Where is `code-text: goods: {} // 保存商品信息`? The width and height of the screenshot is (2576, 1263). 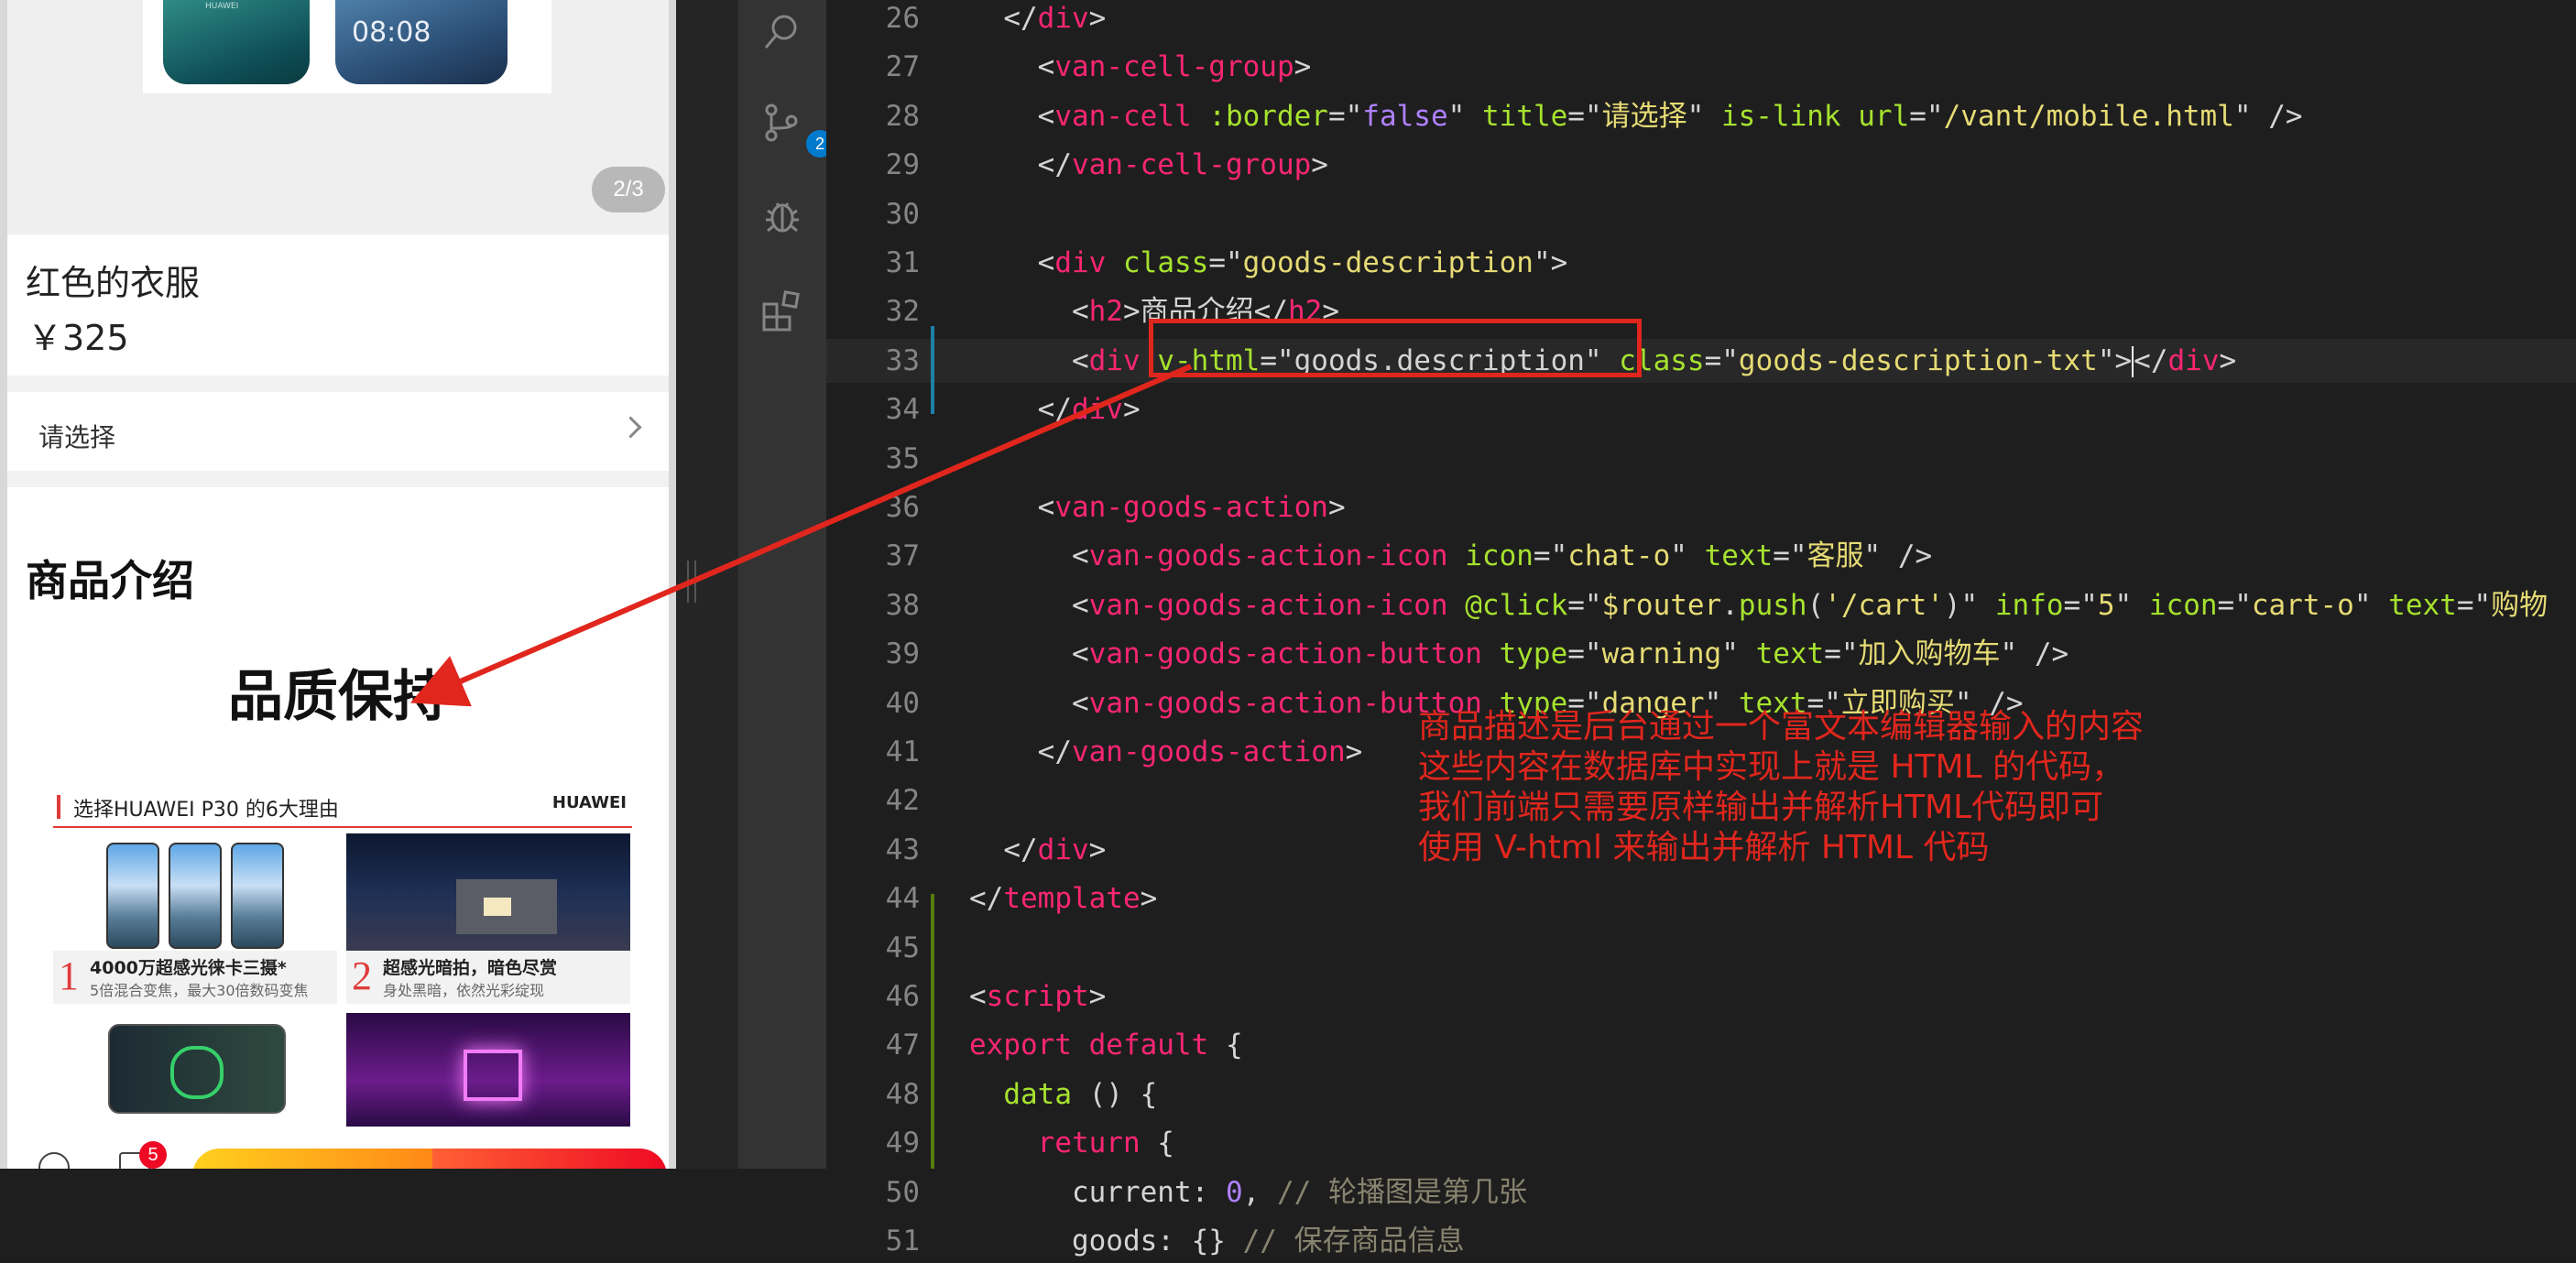
code-text: goods: {} // 保存商品信息 is located at coordinates (1217, 1241).